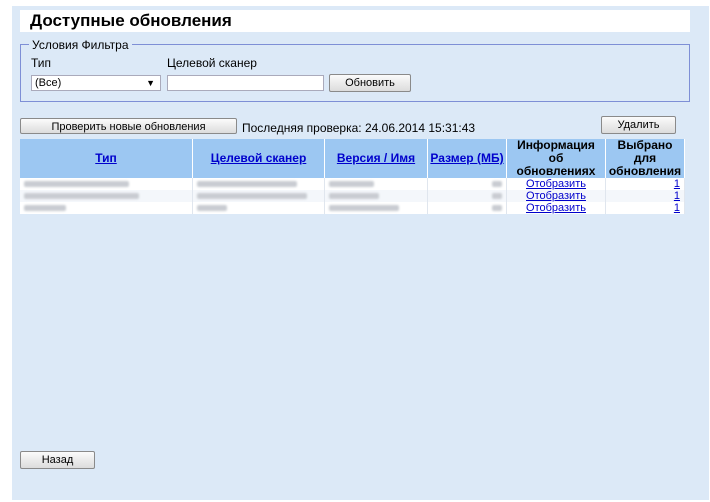  I want to click on sort-version-link: Версия / Имя, so click(376, 158).